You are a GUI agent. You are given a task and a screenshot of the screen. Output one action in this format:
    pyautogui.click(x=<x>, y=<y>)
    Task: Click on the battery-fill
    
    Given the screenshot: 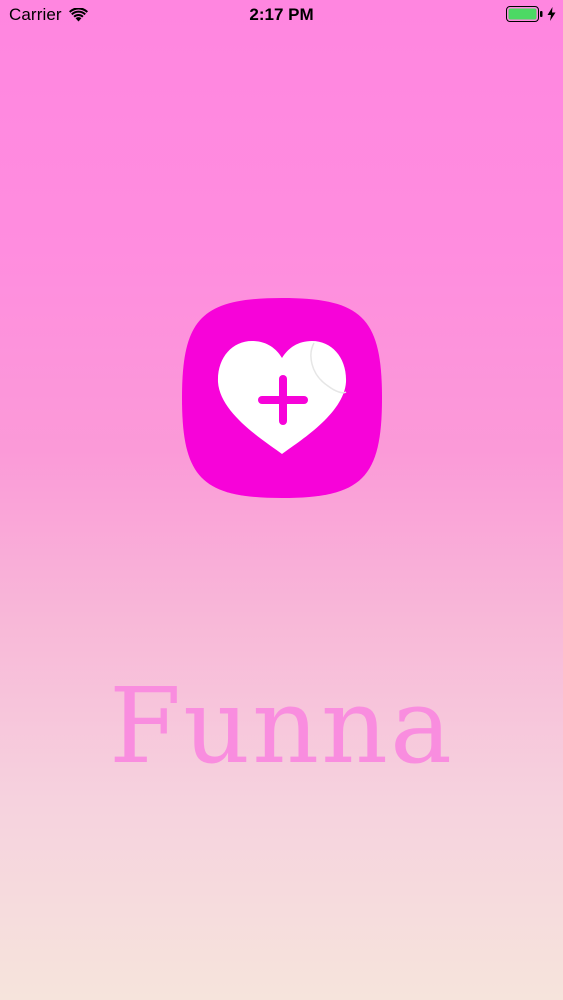 What is the action you would take?
    pyautogui.click(x=522, y=14)
    